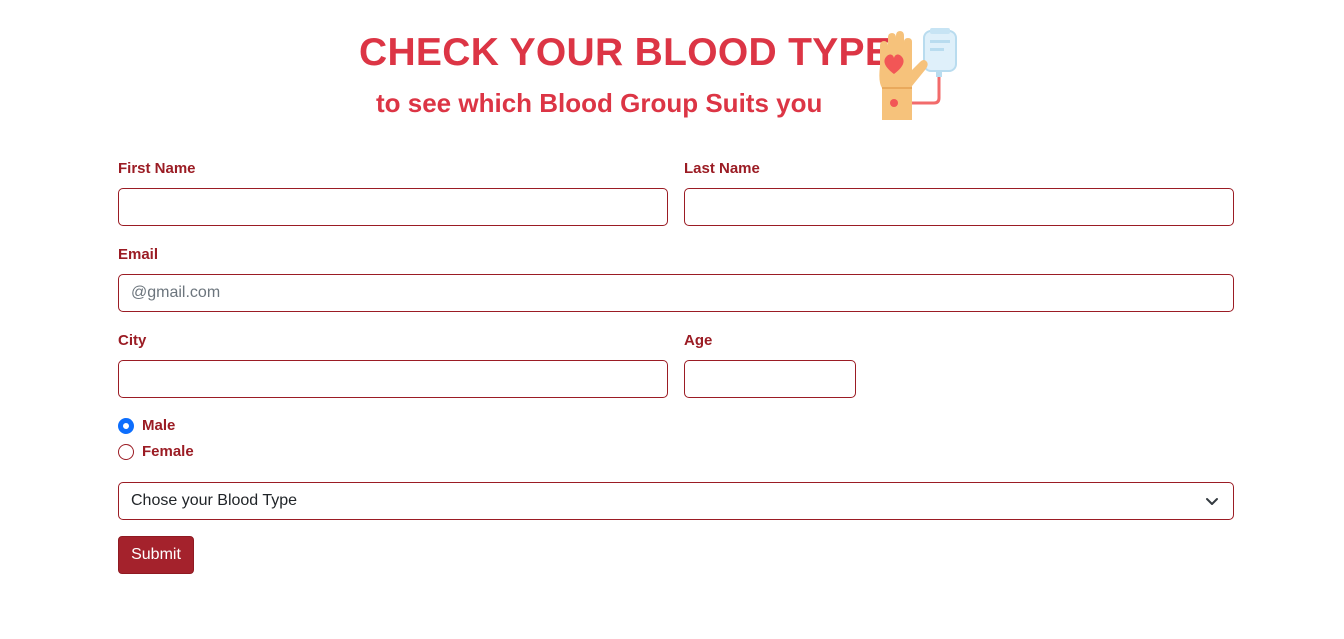 Image resolution: width=1344 pixels, height=639 pixels. I want to click on female-radio, so click(126, 451).